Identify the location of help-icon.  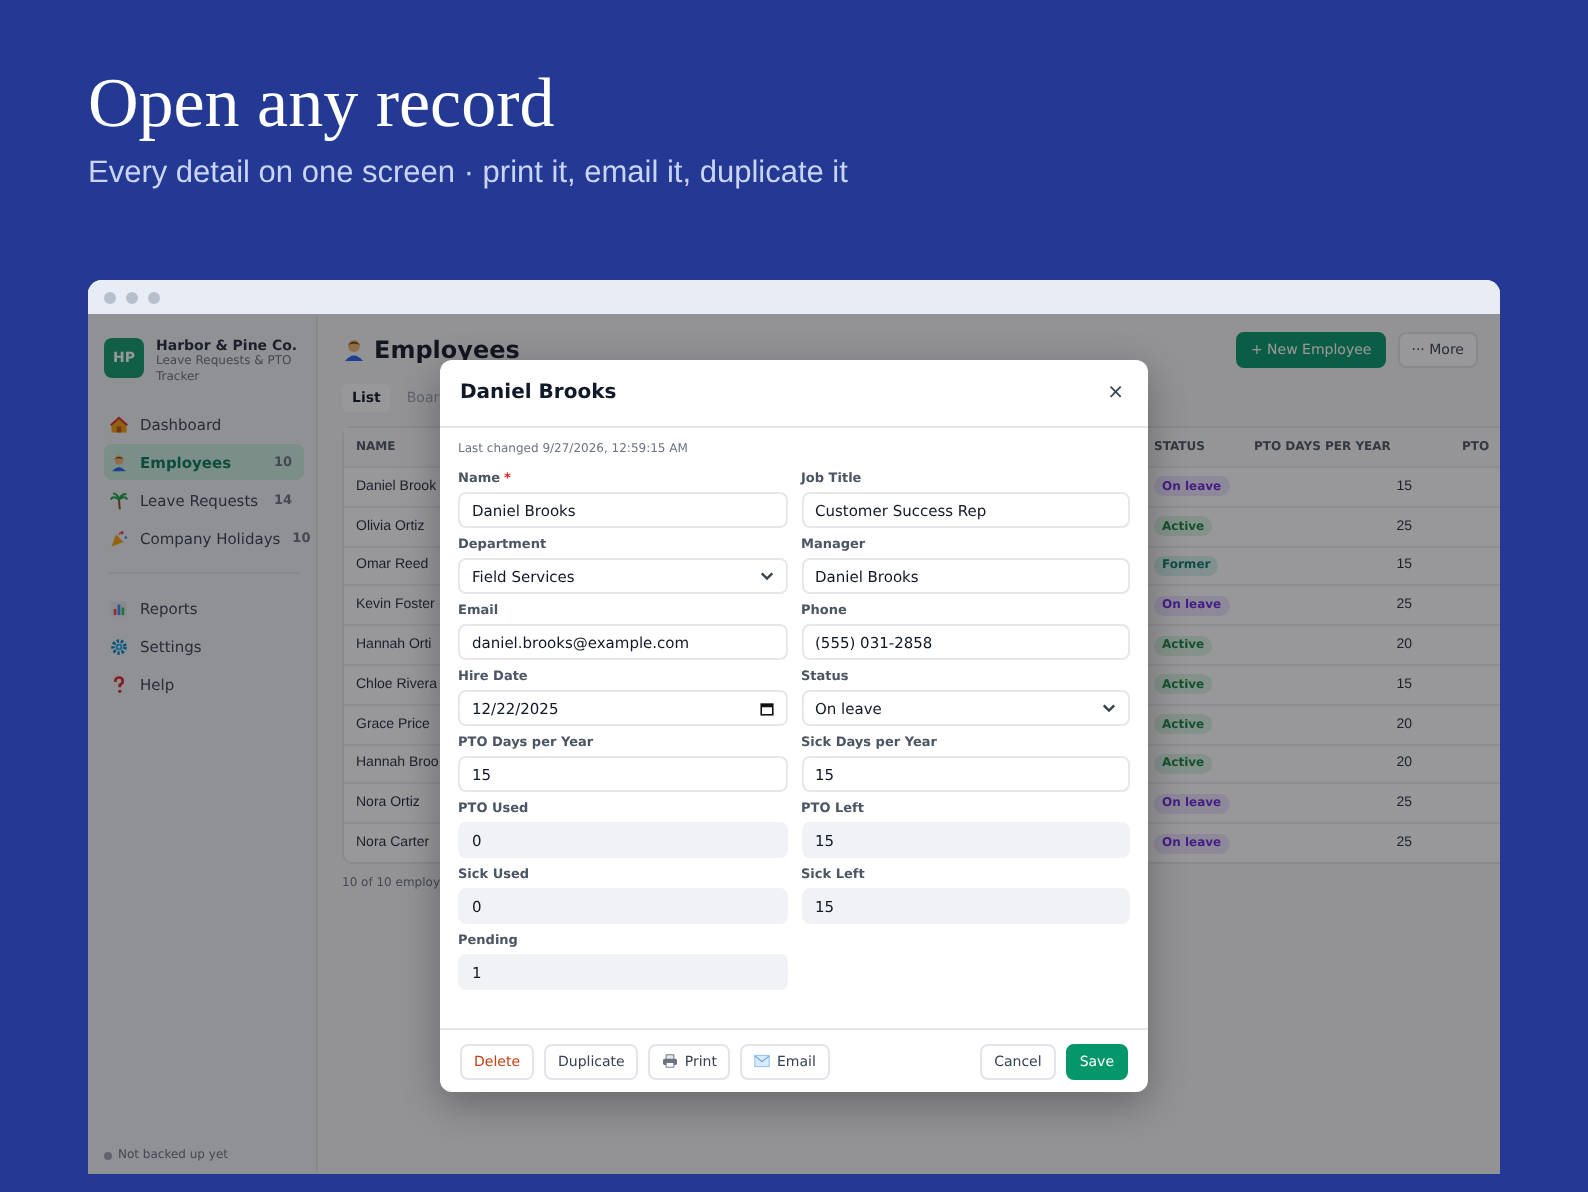
(119, 684).